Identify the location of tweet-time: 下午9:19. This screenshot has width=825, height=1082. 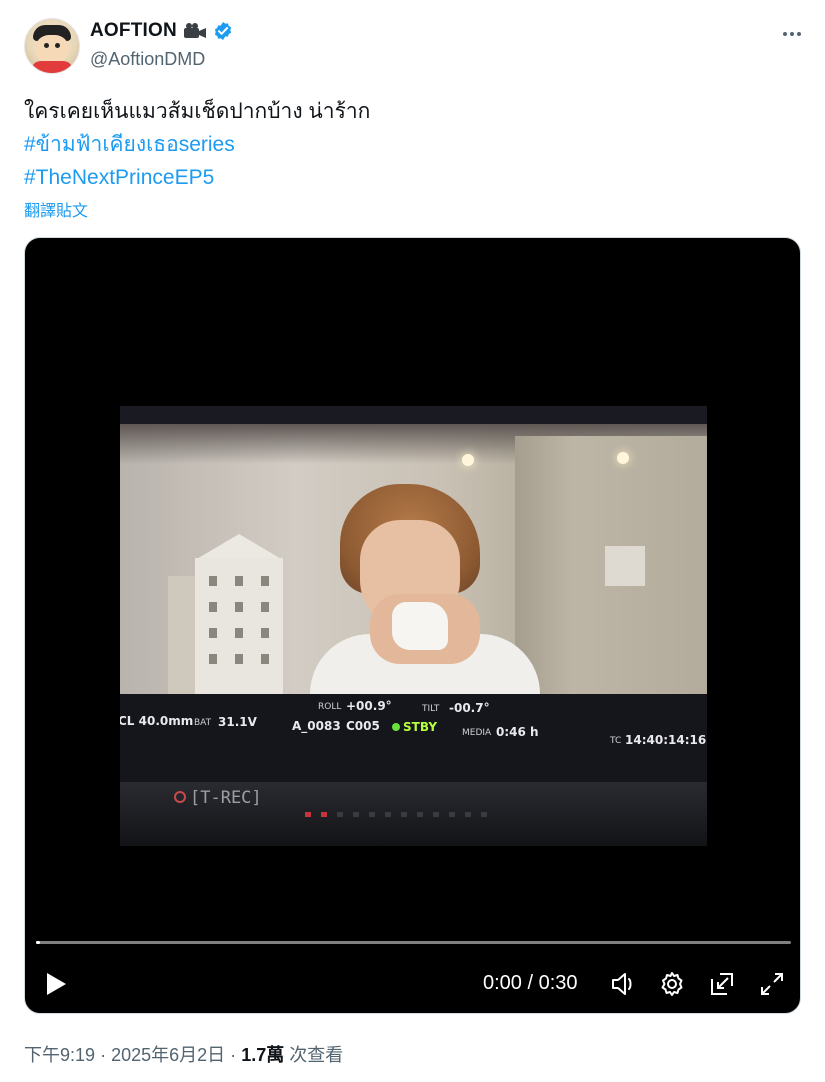
(59, 1055).